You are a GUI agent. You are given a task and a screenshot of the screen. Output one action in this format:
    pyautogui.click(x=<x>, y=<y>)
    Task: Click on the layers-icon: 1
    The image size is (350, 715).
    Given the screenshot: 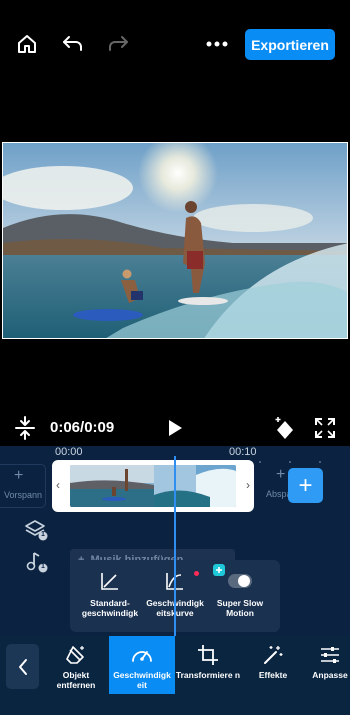 What is the action you would take?
    pyautogui.click(x=36, y=532)
    